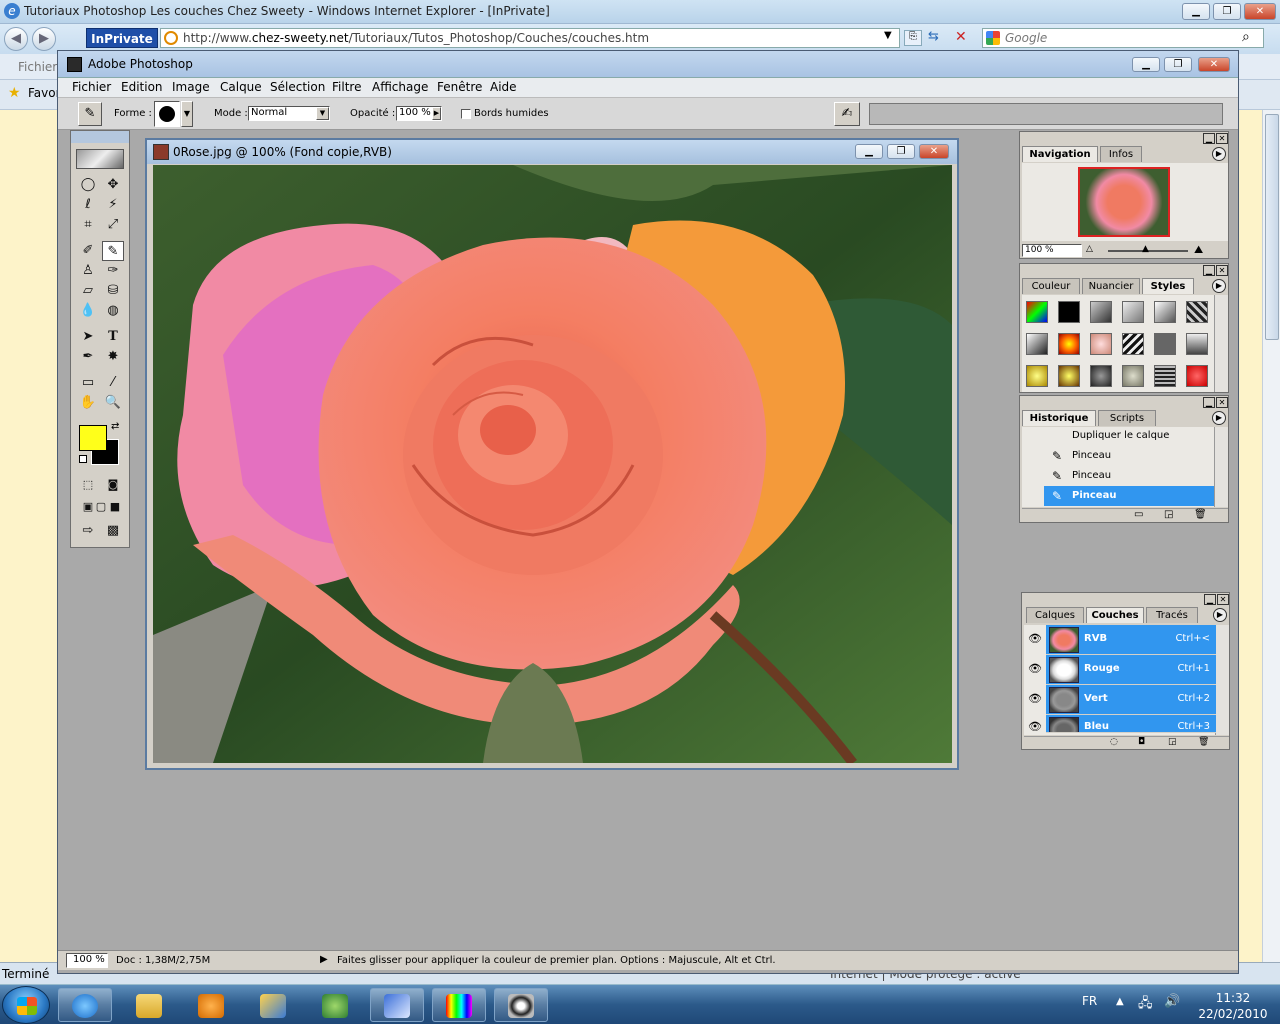 This screenshot has width=1280, height=1024. What do you see at coordinates (88, 225) in the screenshot?
I see `crop-tool-icon: ⌗` at bounding box center [88, 225].